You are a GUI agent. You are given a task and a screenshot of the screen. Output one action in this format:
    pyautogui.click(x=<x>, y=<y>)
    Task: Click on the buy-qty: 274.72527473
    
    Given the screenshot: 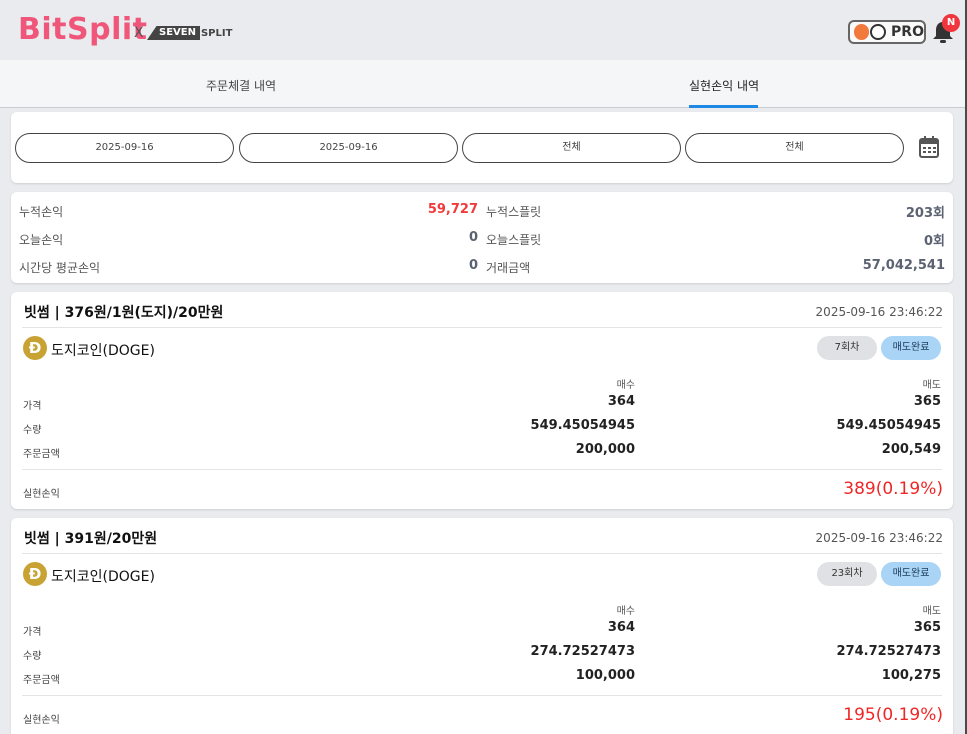 What is the action you would take?
    pyautogui.click(x=582, y=651)
    